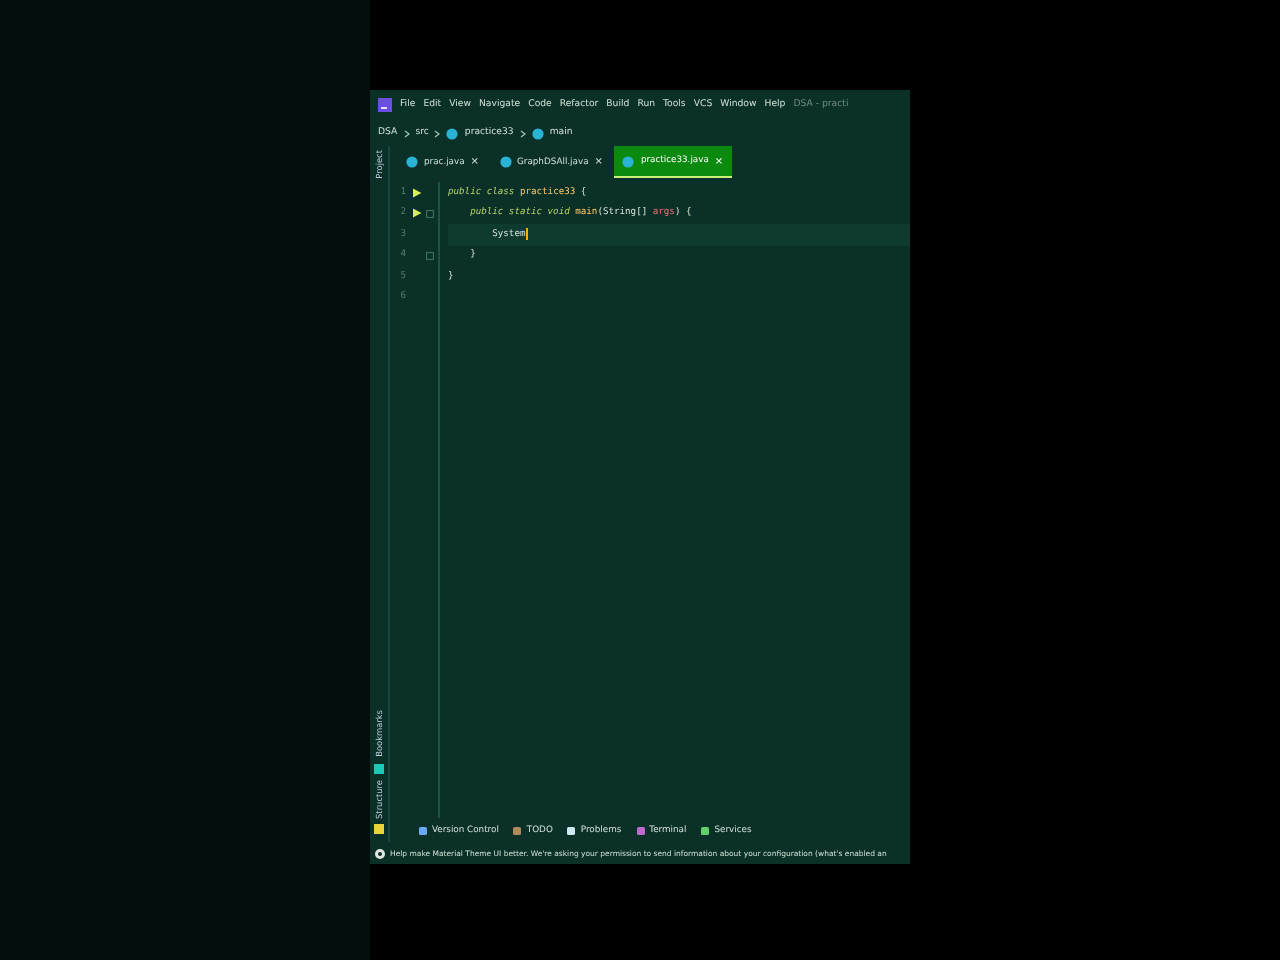  I want to click on app-logo-icon, so click(385, 105).